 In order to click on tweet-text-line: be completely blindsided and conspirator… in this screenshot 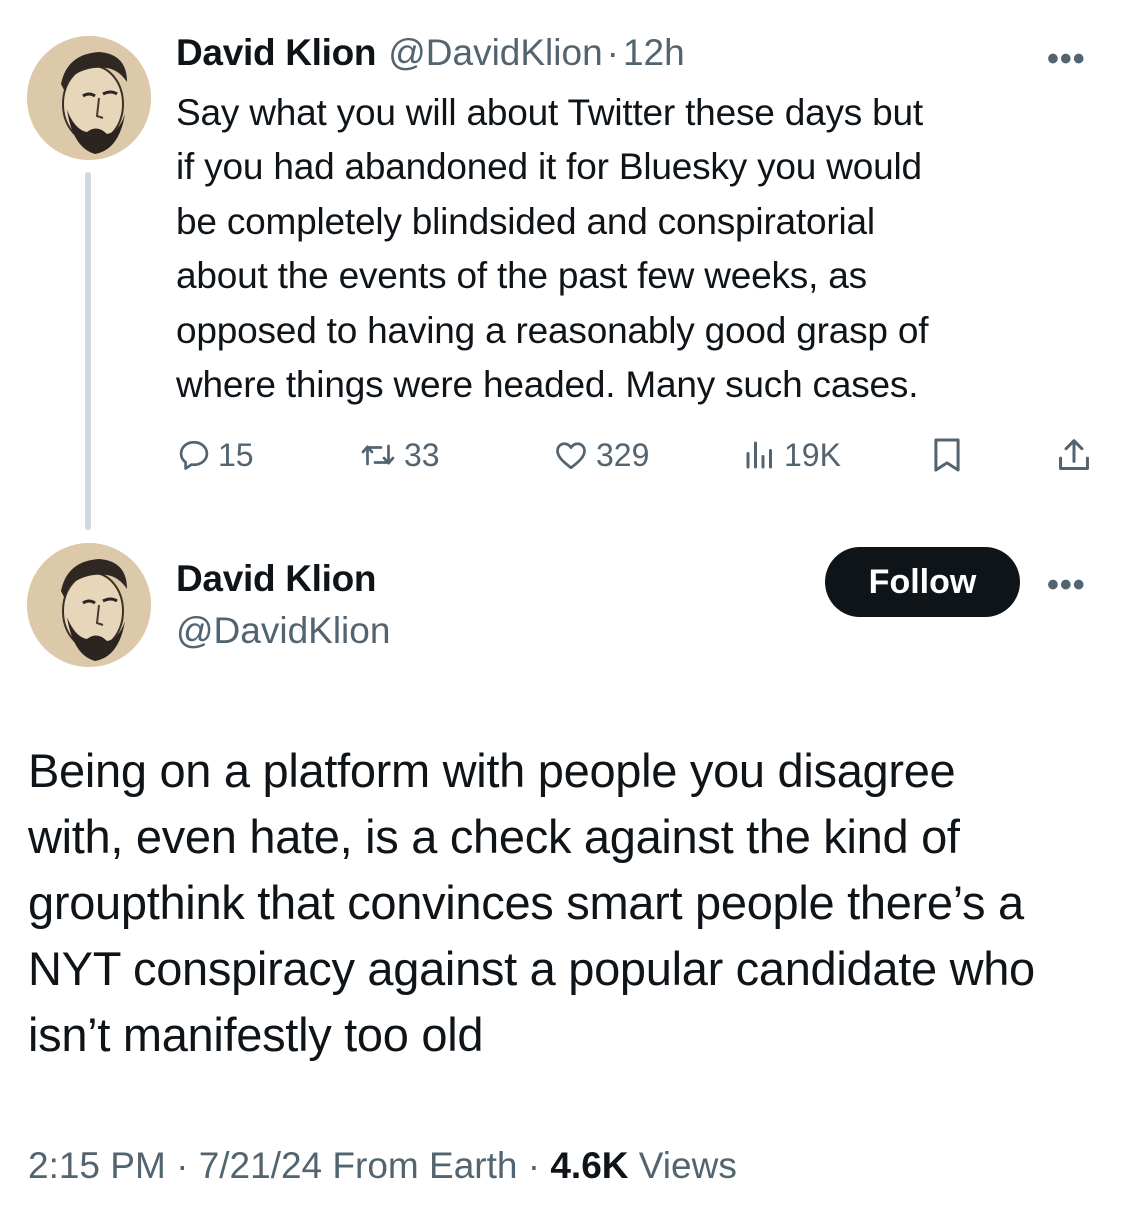, I will do `click(525, 221)`.